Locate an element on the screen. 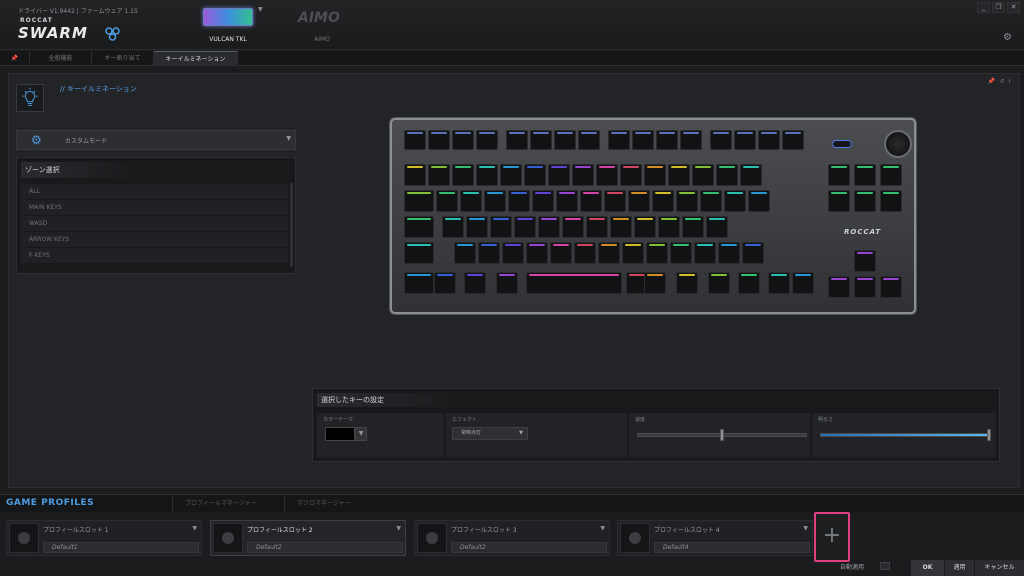 Image resolution: width=1024 pixels, height=576 pixels. chevron-down-icon: ▼ is located at coordinates (361, 434).